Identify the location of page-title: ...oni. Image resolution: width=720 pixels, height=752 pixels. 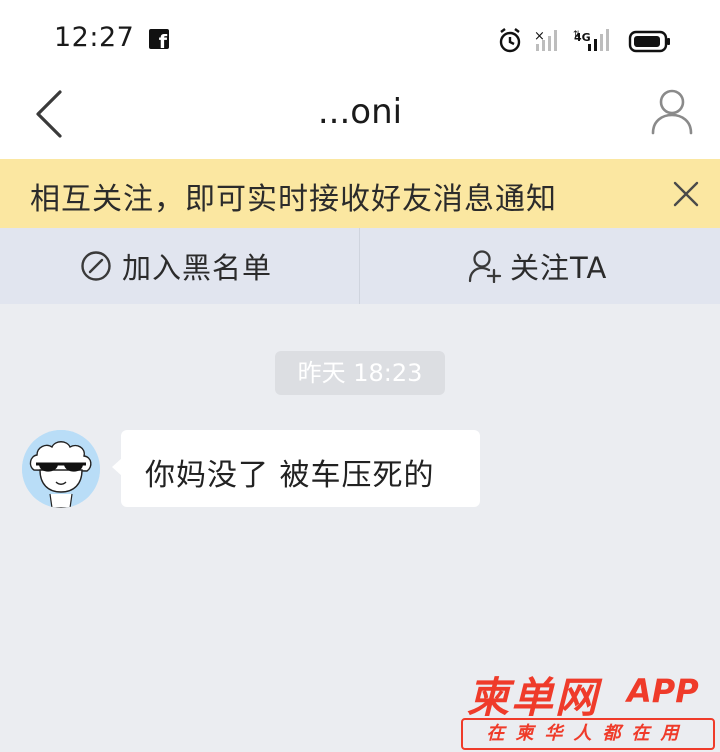
(360, 112).